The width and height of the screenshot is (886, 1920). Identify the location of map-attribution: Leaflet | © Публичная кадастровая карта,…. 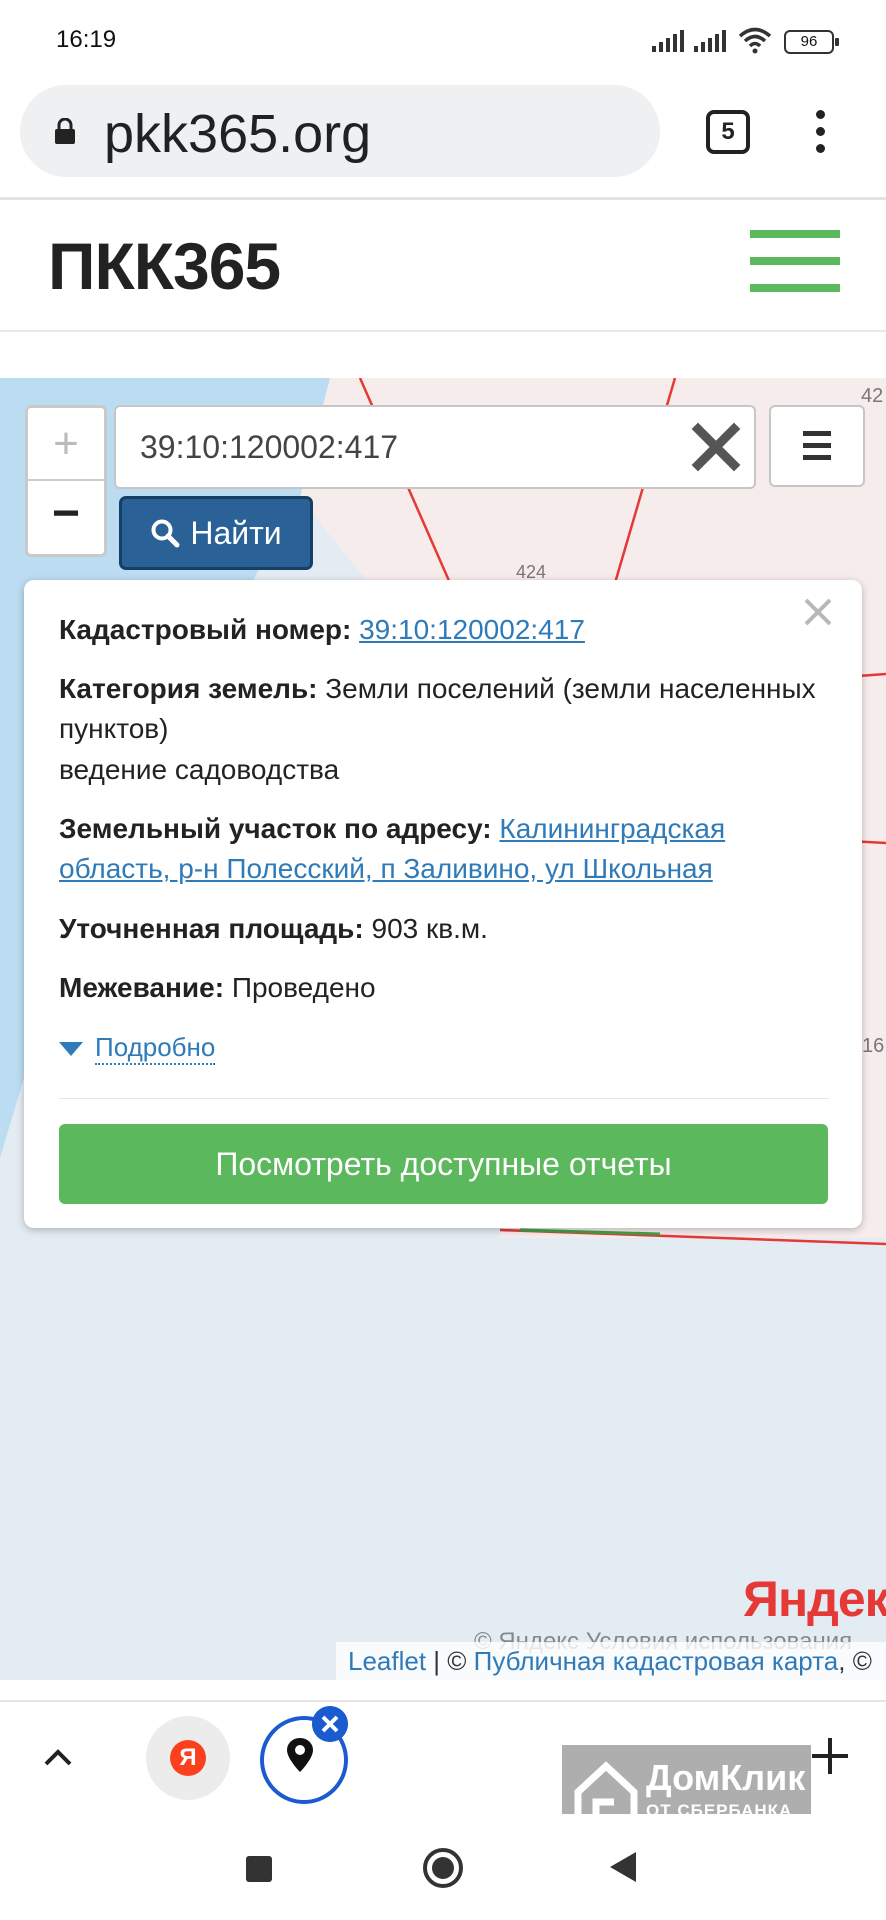
(611, 1661).